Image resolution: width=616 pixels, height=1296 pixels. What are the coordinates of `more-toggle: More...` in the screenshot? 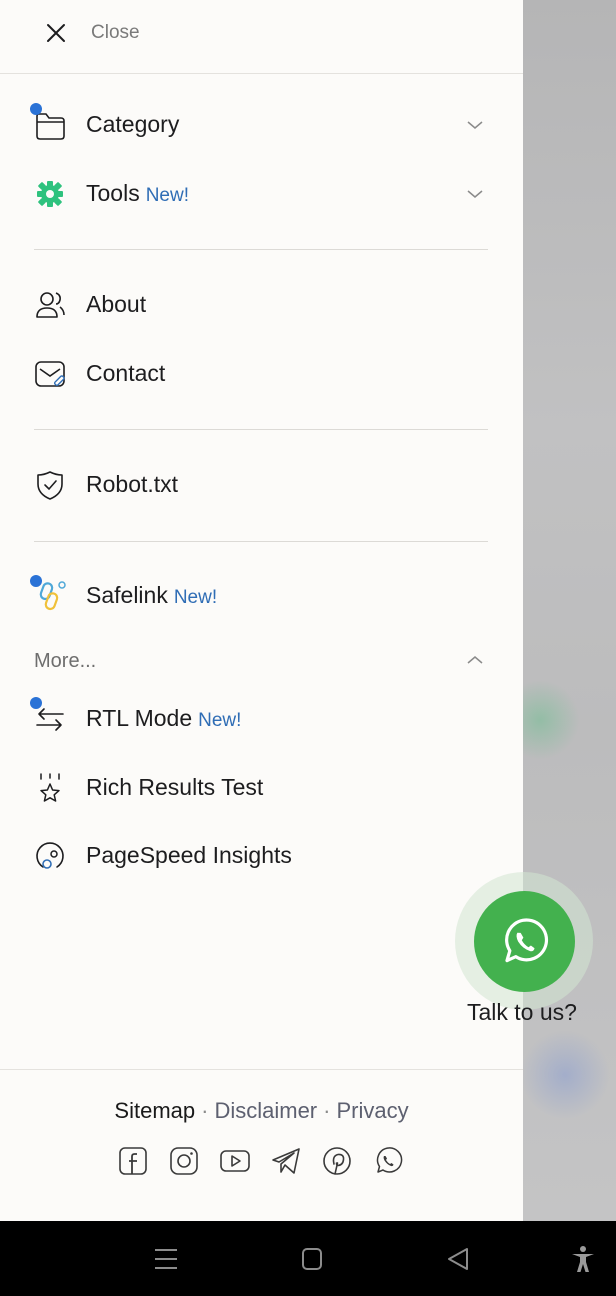 It's located at (65, 661).